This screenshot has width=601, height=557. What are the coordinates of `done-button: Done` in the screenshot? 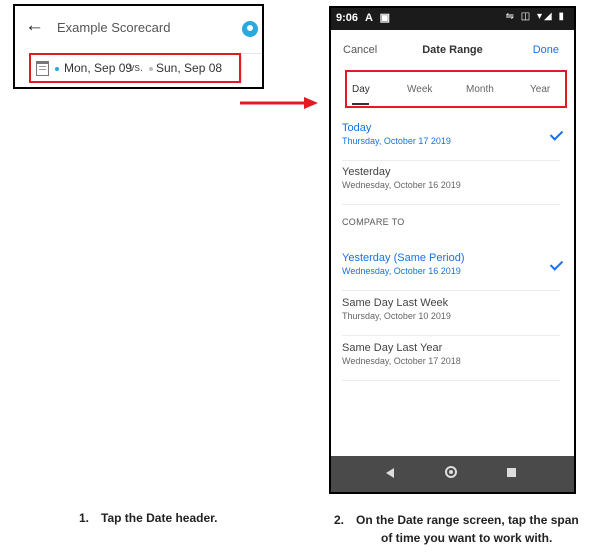 It's located at (546, 50).